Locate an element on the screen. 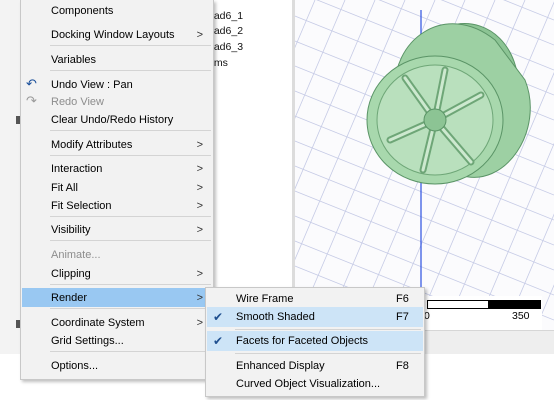  menu-item-fit-all: Fit All > is located at coordinates (117, 187).